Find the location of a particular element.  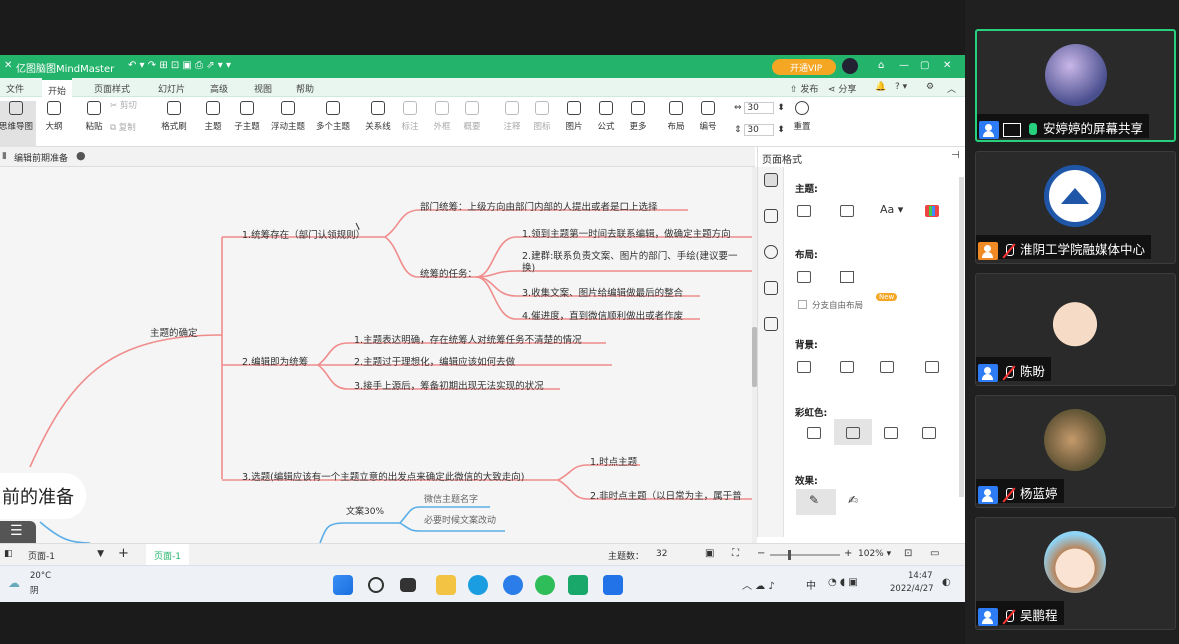

participant-card: 安婷婷的屏幕共享 is located at coordinates (1075, 85).